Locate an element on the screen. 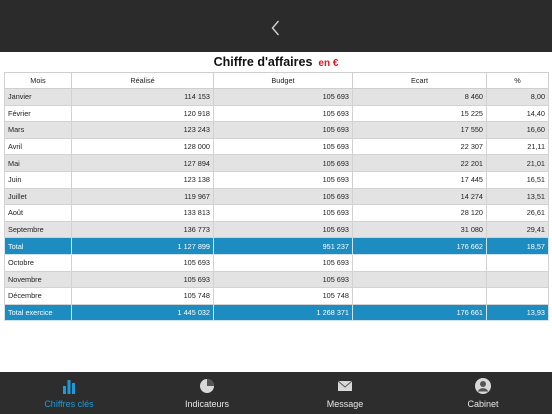 This screenshot has width=552, height=414. row-label-cell: Total exercice is located at coordinates (38, 312).